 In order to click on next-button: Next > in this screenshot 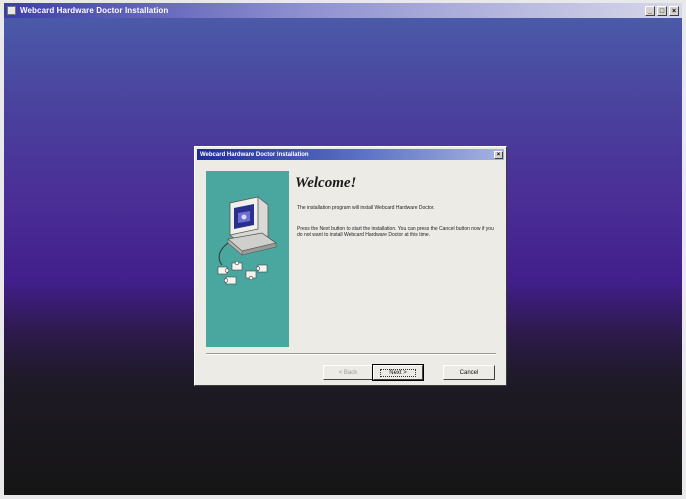, I will do `click(398, 372)`.